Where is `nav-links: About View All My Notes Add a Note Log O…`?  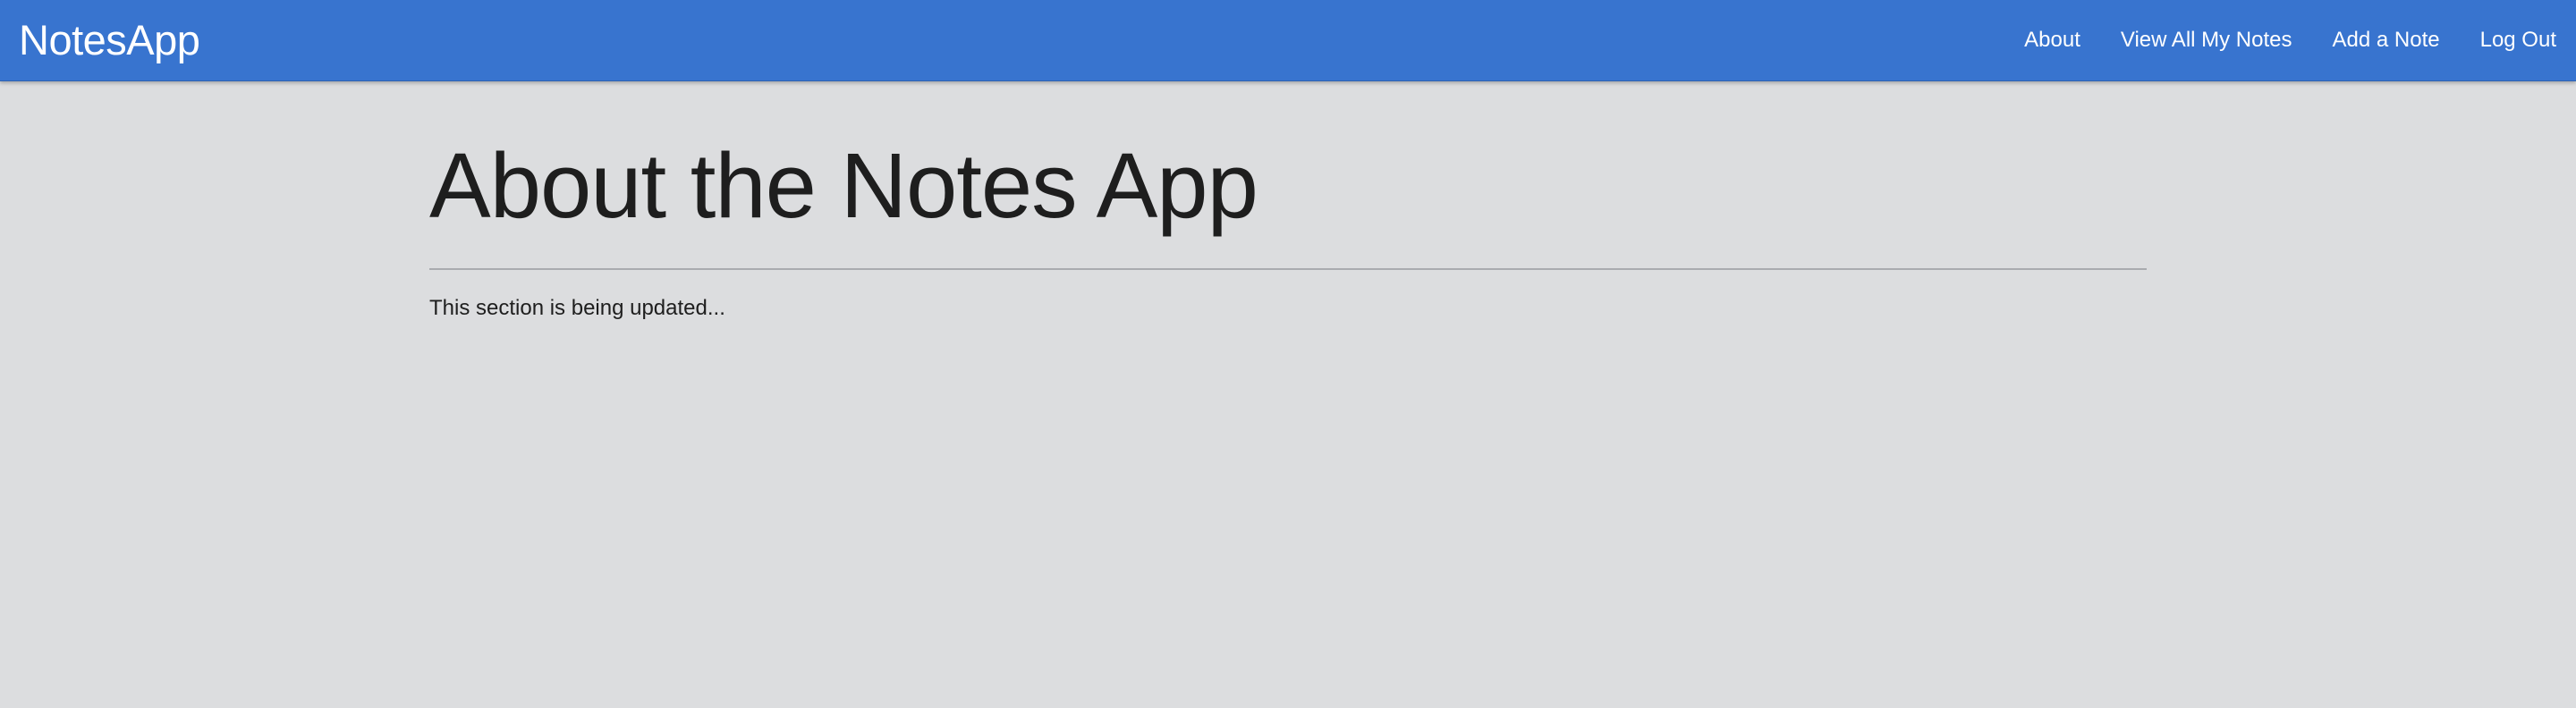 nav-links: About View All My Notes Add a Note Log O… is located at coordinates (2290, 40).